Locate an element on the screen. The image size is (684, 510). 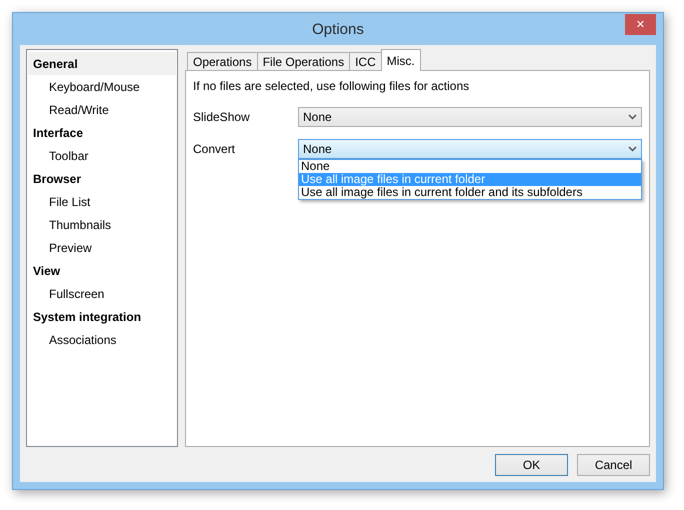
window-title: Options is located at coordinates (338, 29).